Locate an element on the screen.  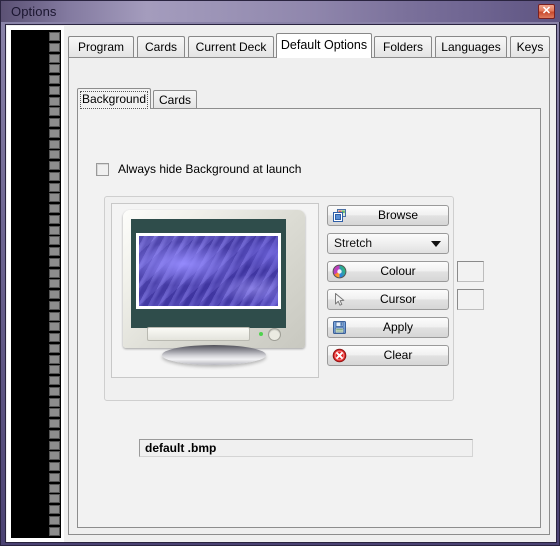
wallpaper-image is located at coordinates (208, 271).